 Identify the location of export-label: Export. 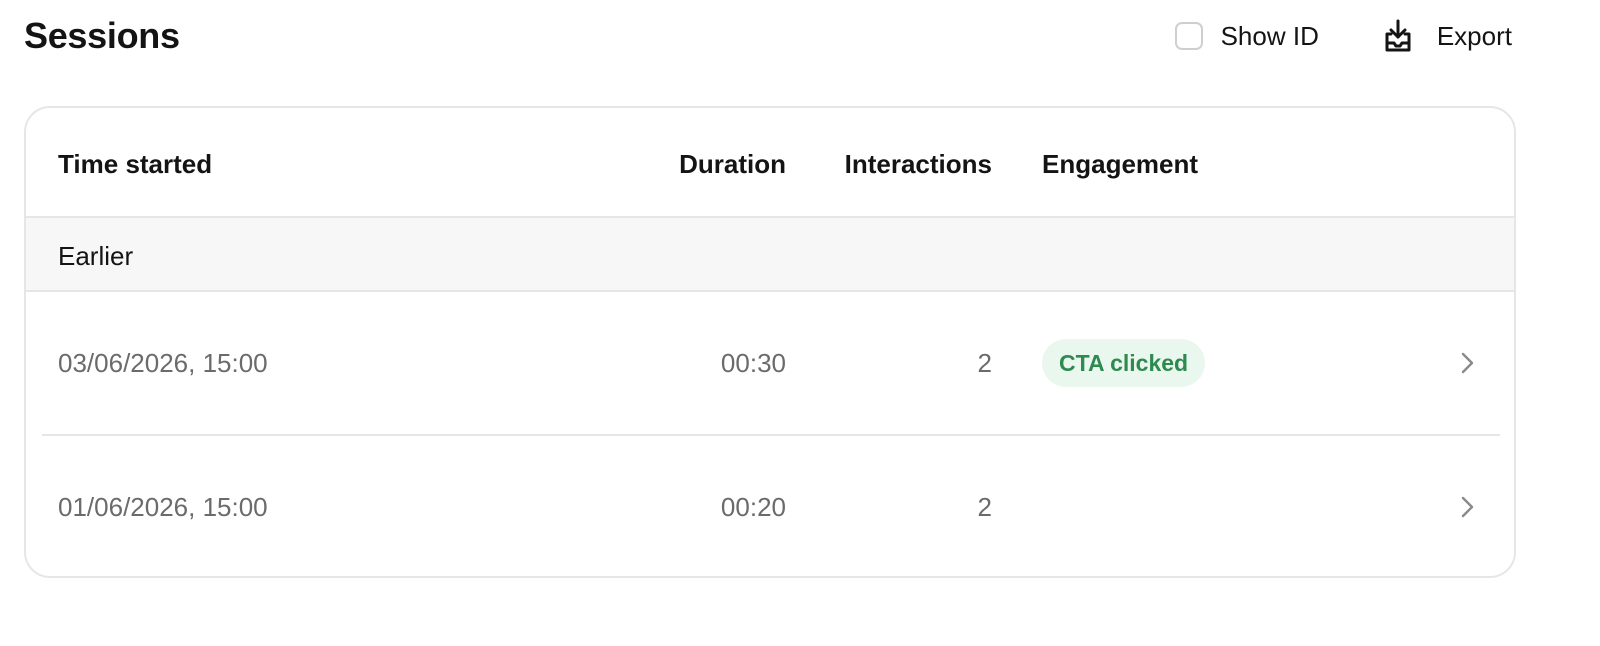
(1474, 36).